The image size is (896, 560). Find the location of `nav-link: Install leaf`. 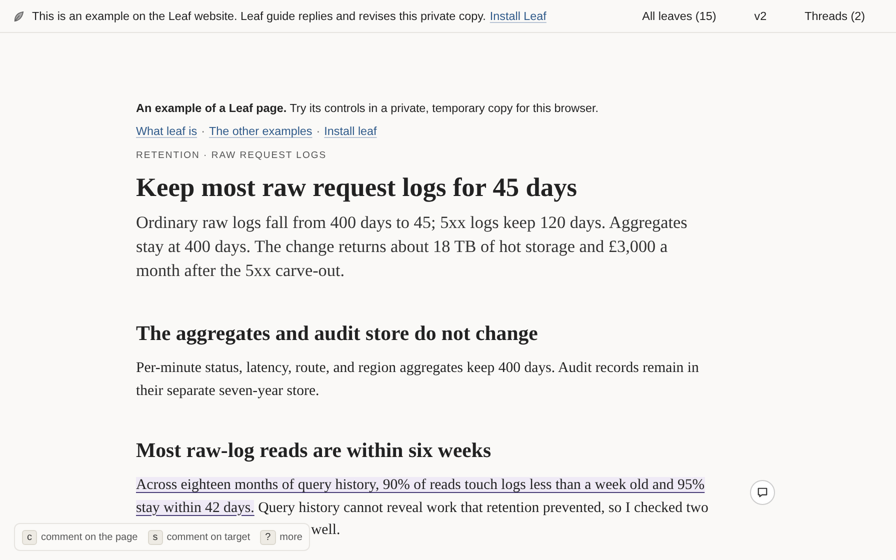

nav-link: Install leaf is located at coordinates (350, 131).